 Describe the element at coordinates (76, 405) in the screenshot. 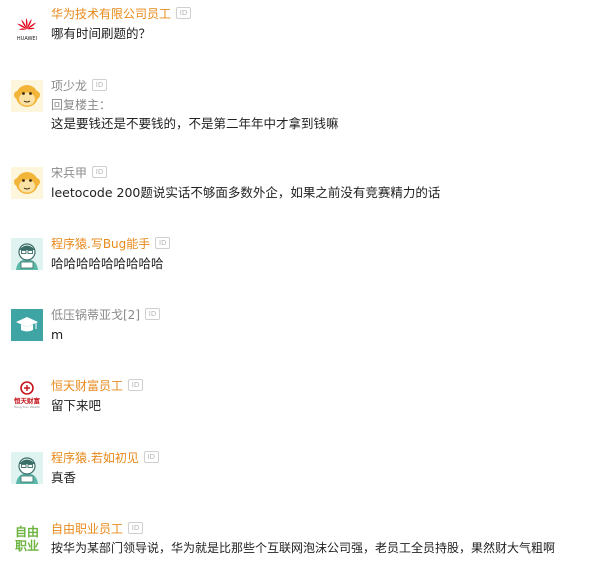

I see `comment-text: 留下来吧` at that location.